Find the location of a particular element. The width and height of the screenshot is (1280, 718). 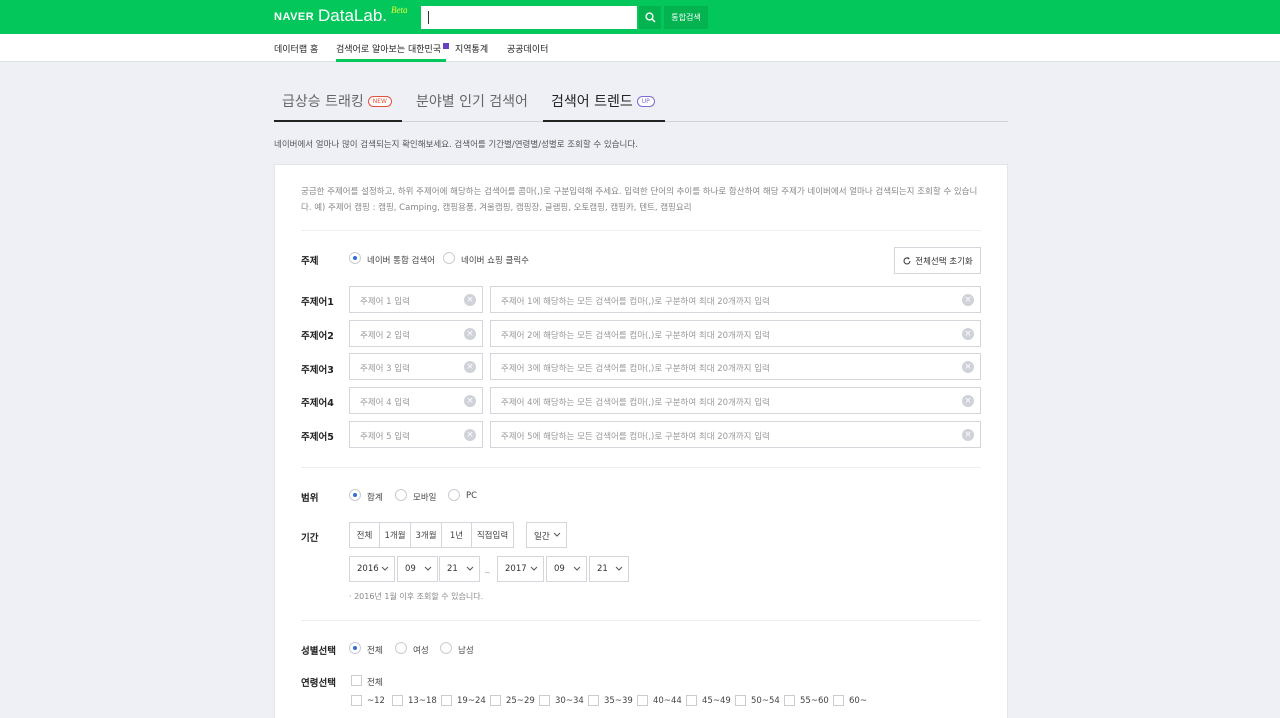

end-month-select: 09 is located at coordinates (566, 569).